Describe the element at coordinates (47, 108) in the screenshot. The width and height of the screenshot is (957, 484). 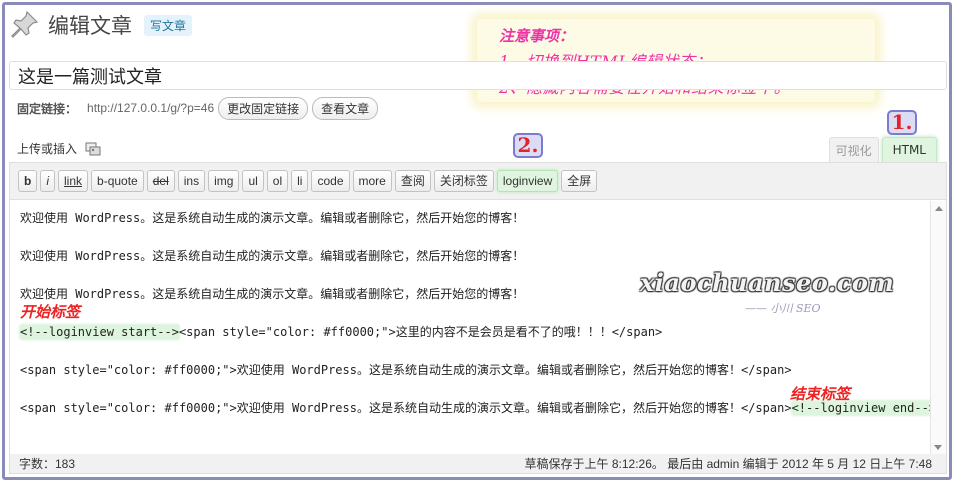
I see `permalink-label: 固定链接：` at that location.